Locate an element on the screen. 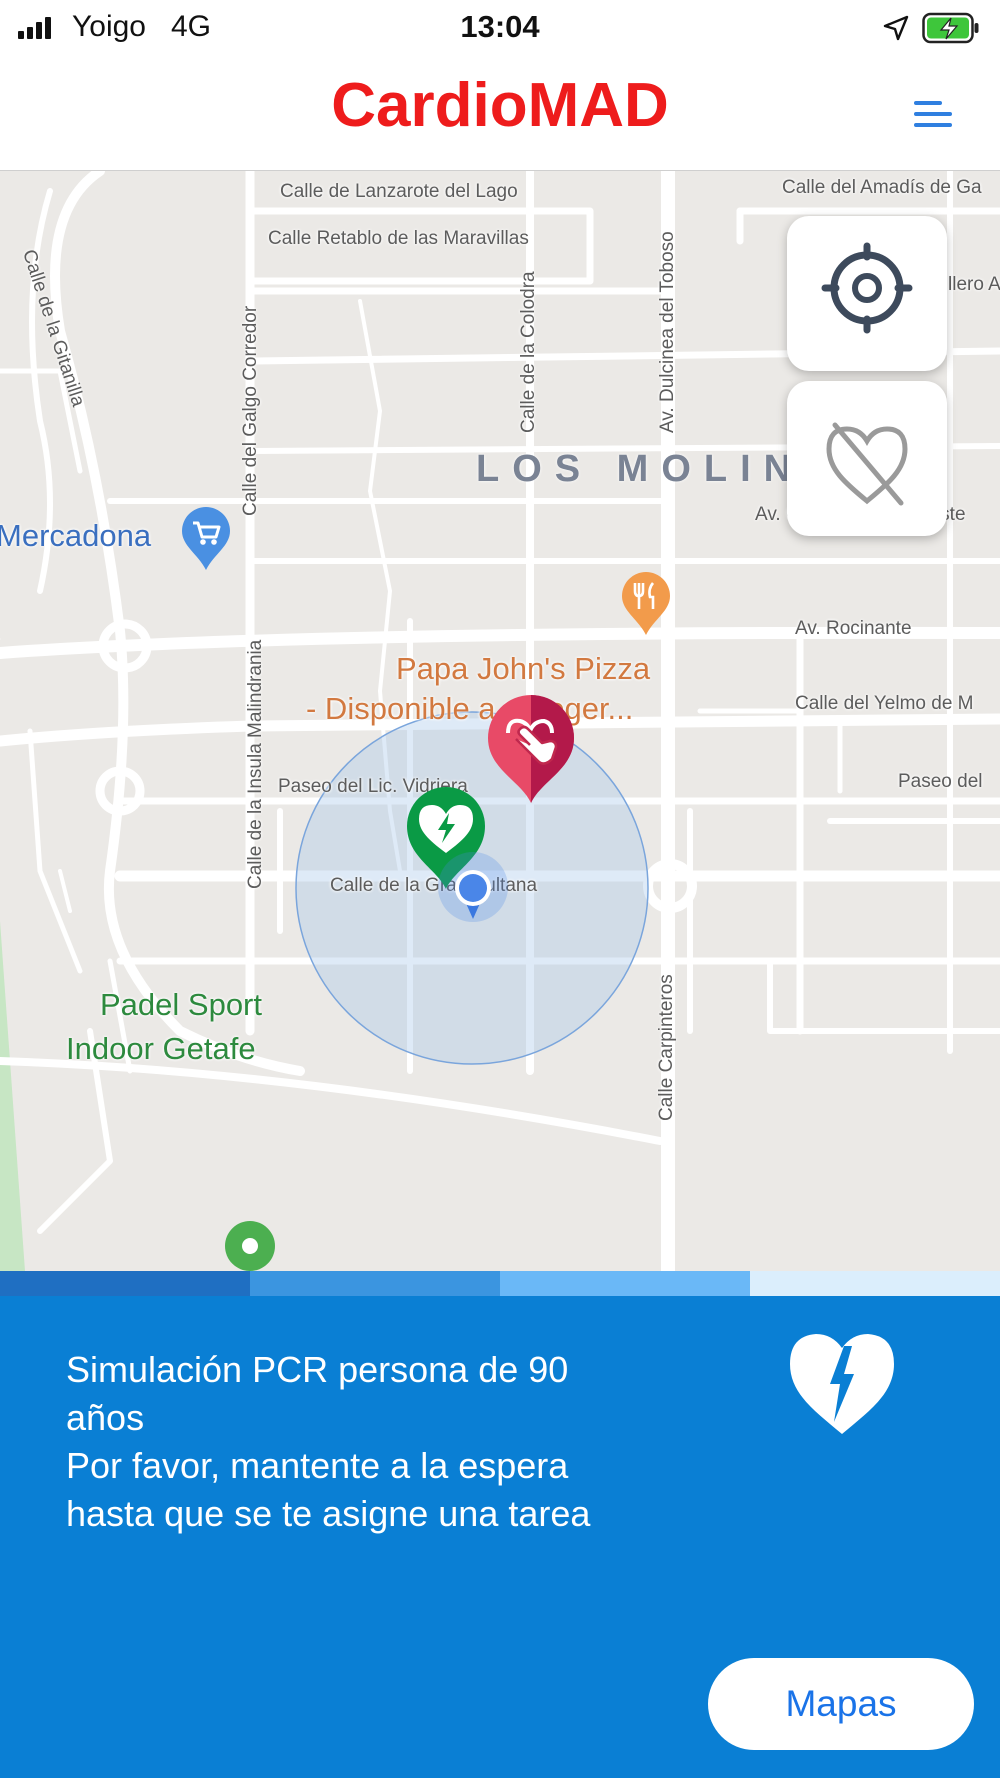  user-location-dot-icon is located at coordinates (473, 887).